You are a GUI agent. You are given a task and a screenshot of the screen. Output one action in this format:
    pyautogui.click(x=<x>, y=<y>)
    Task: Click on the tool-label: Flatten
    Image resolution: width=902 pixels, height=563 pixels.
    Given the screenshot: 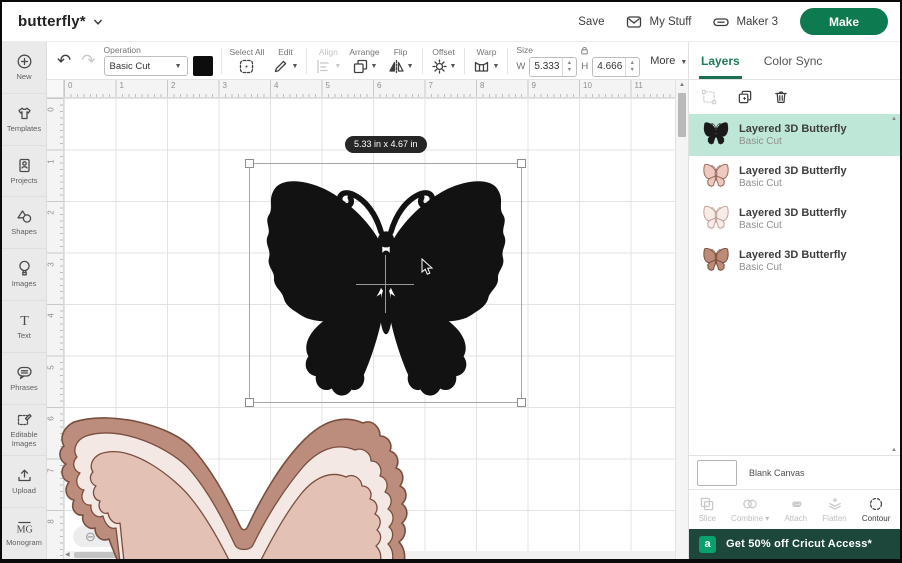 What is the action you would take?
    pyautogui.click(x=834, y=518)
    